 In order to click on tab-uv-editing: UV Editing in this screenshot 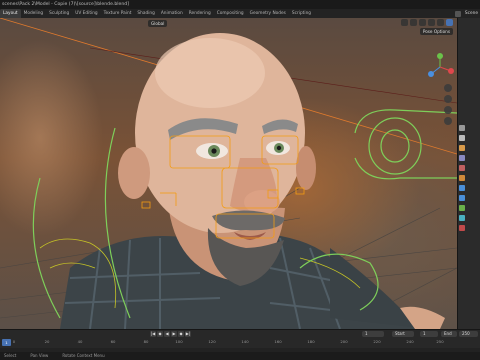, I will do `click(86, 13)`.